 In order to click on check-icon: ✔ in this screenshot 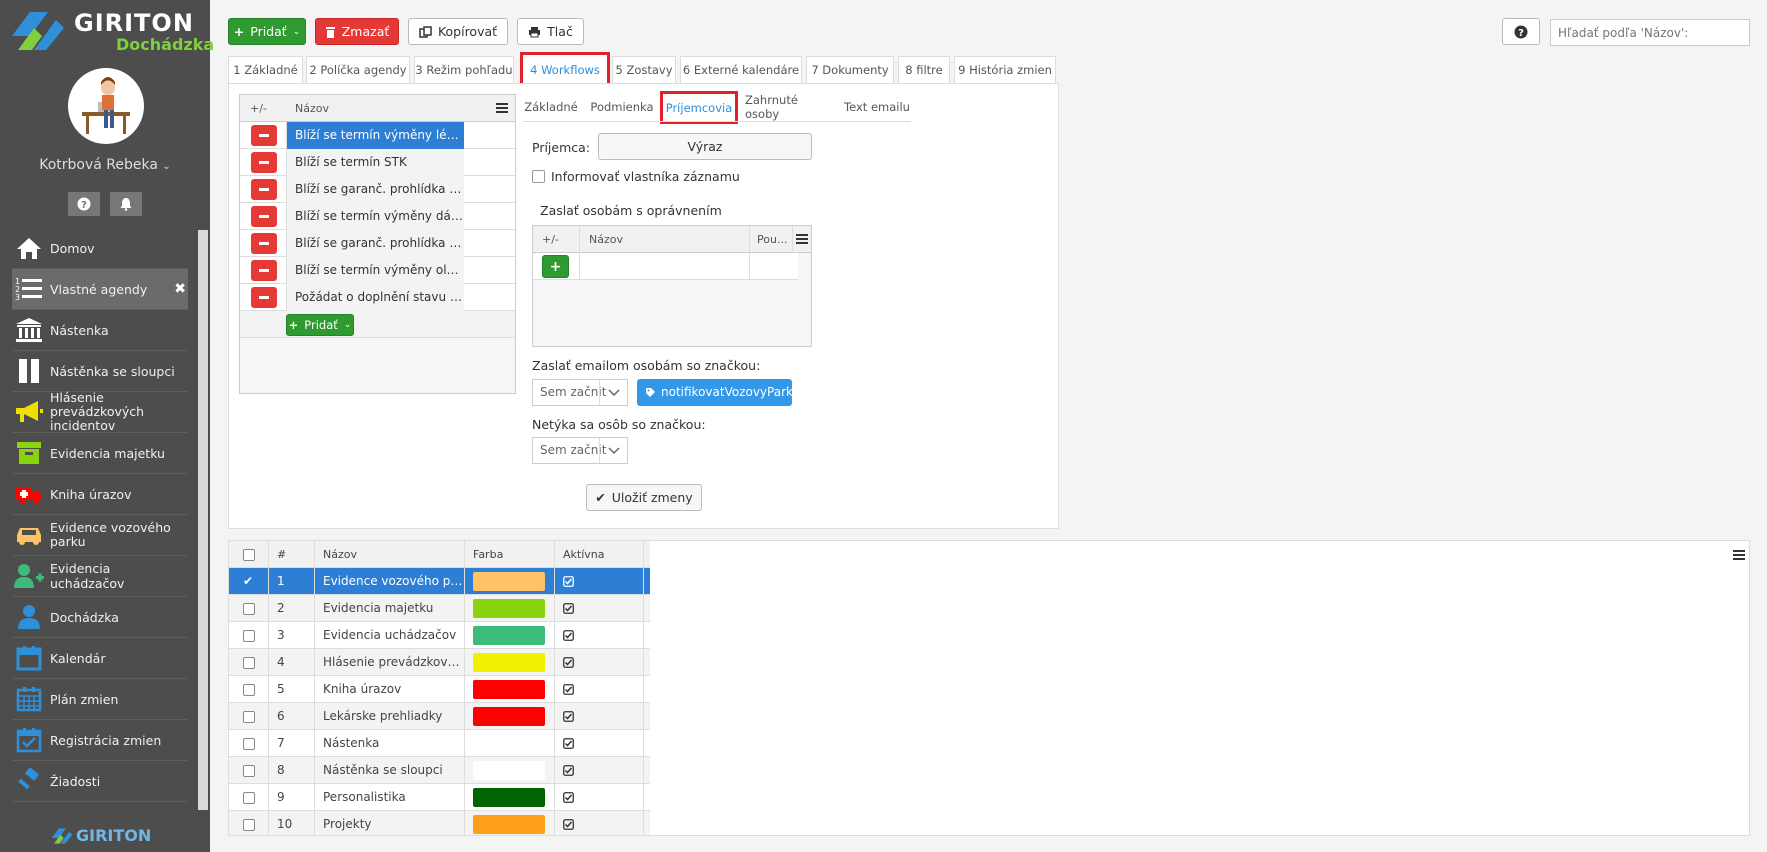, I will do `click(248, 581)`.